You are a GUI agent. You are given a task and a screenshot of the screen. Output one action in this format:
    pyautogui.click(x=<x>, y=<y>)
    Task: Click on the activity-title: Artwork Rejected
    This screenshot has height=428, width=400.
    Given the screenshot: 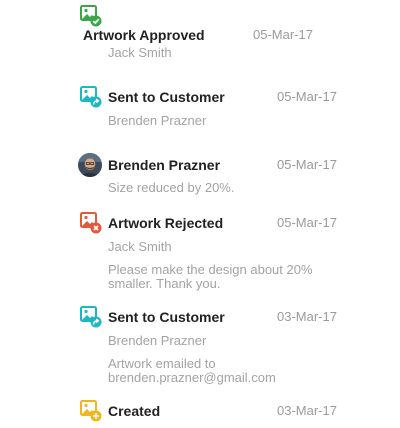 What is the action you would take?
    pyautogui.click(x=166, y=223)
    